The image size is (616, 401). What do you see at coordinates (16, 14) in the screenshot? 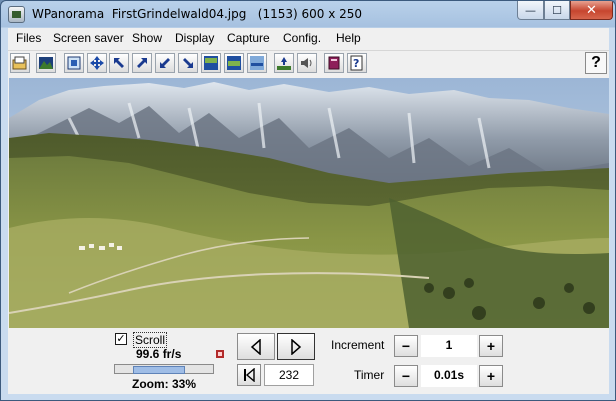
I see `app-icon` at bounding box center [16, 14].